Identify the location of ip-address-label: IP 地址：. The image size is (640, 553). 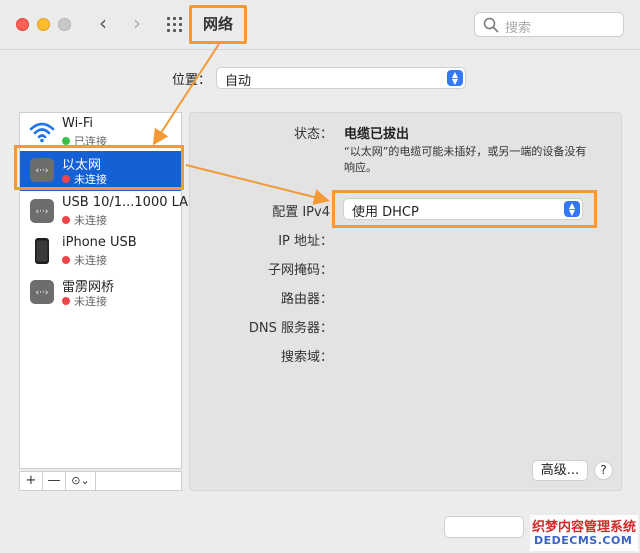
(305, 241).